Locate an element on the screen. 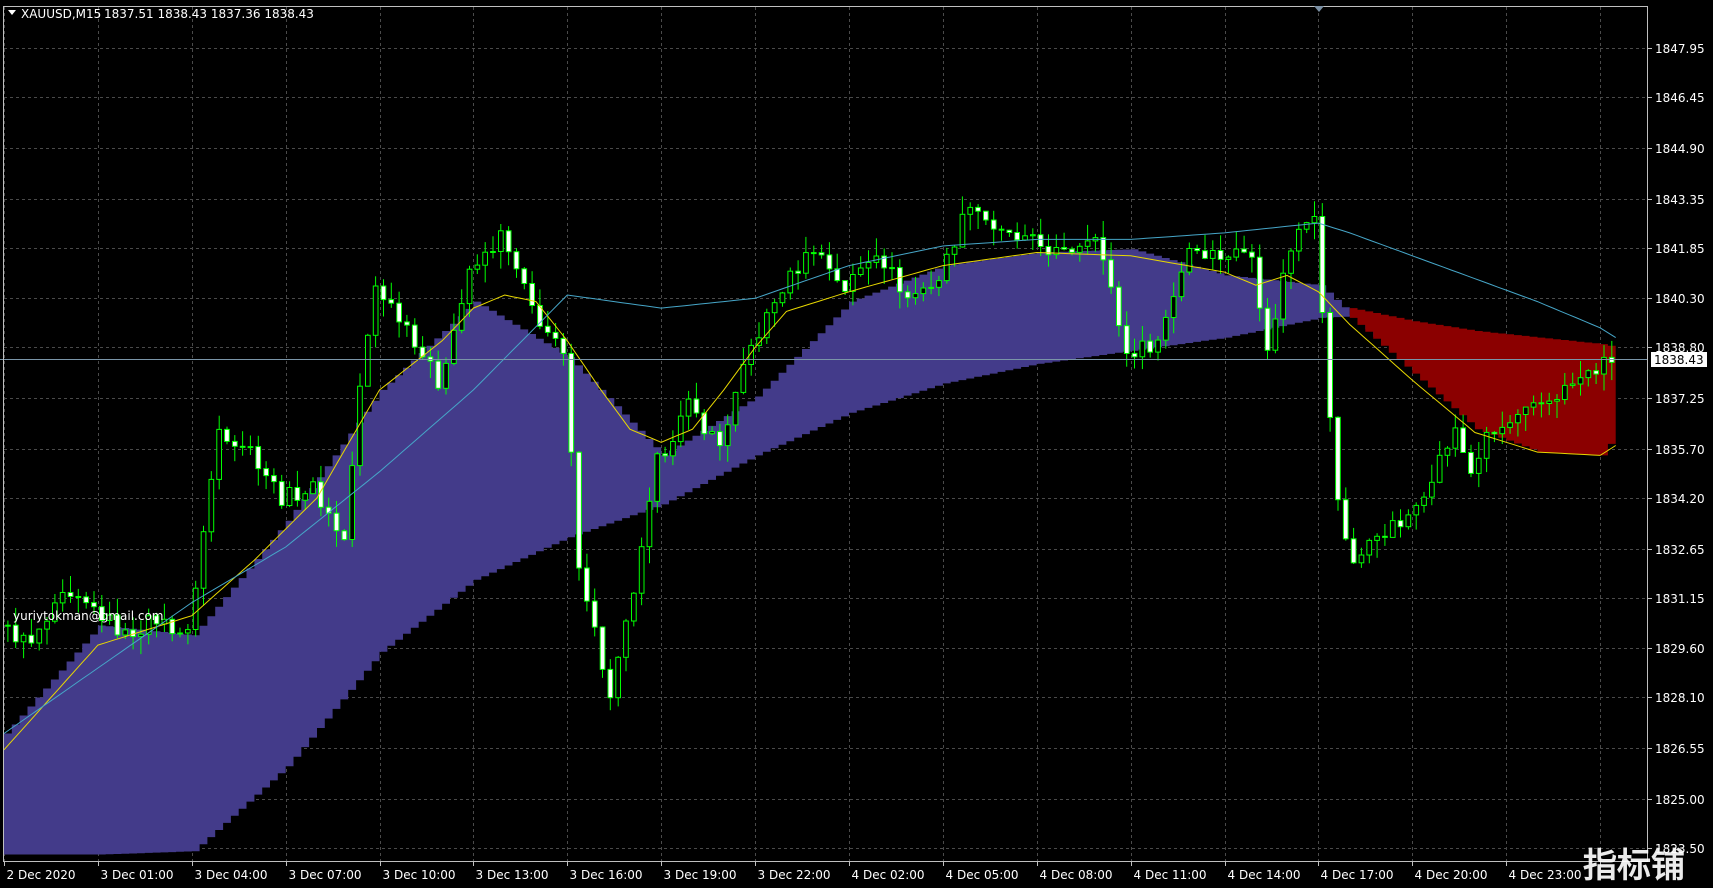 This screenshot has width=1713, height=888. y-tick-label: 1825.00 is located at coordinates (1680, 800).